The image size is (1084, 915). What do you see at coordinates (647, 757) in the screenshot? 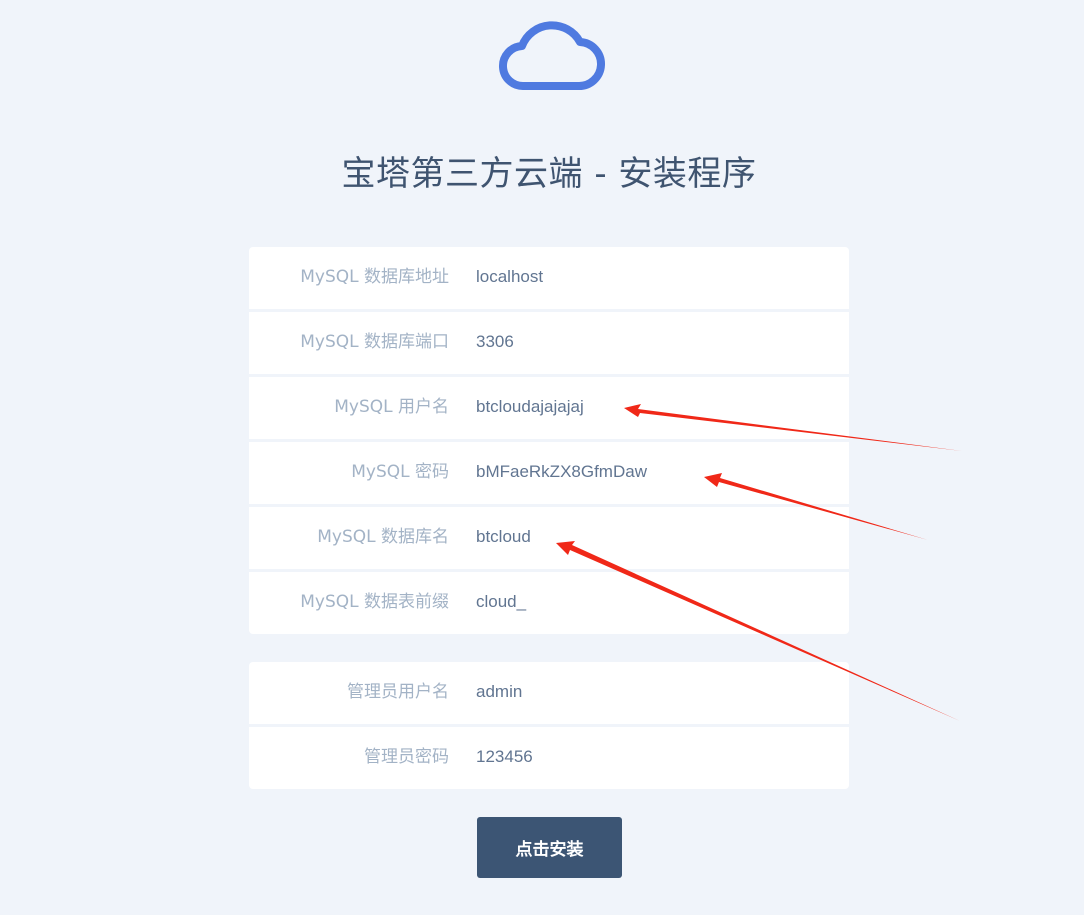
I see `admin-password-input` at bounding box center [647, 757].